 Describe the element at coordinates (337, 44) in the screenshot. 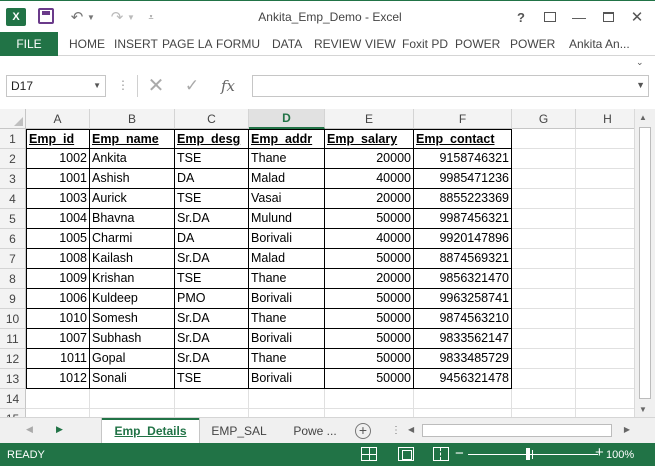

I see `tab-review: REVIEW` at that location.